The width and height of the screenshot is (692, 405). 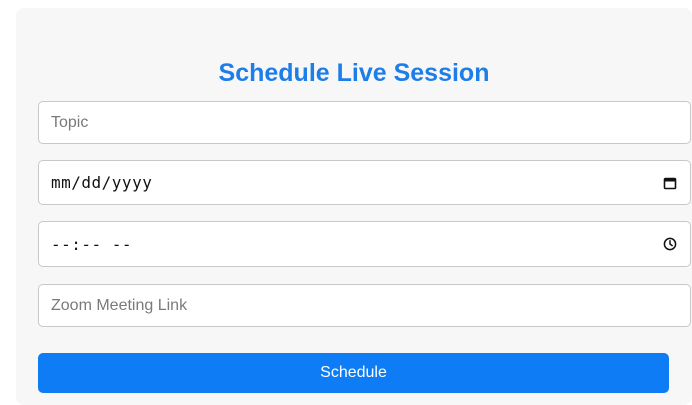 I want to click on clock-icon, so click(x=670, y=244).